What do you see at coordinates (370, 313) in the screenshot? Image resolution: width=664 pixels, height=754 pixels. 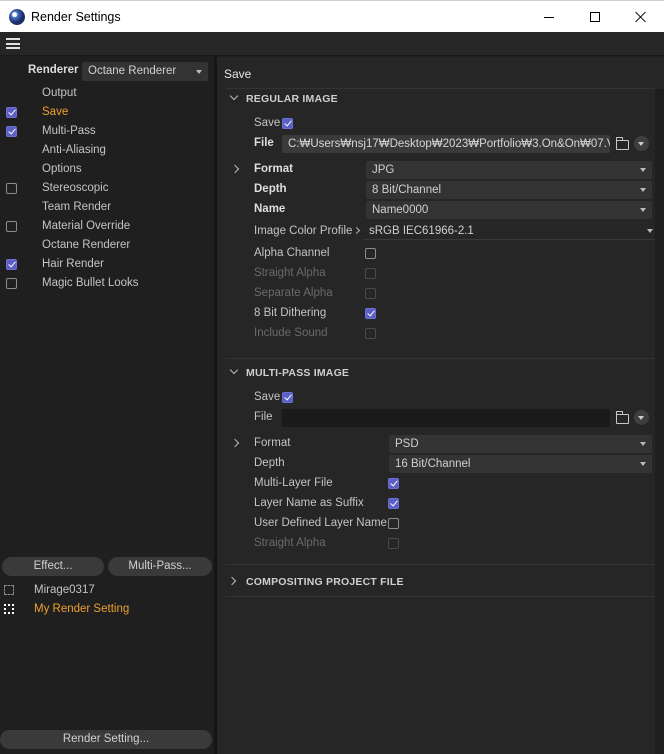 I see `regular-dithering-checkbox` at bounding box center [370, 313].